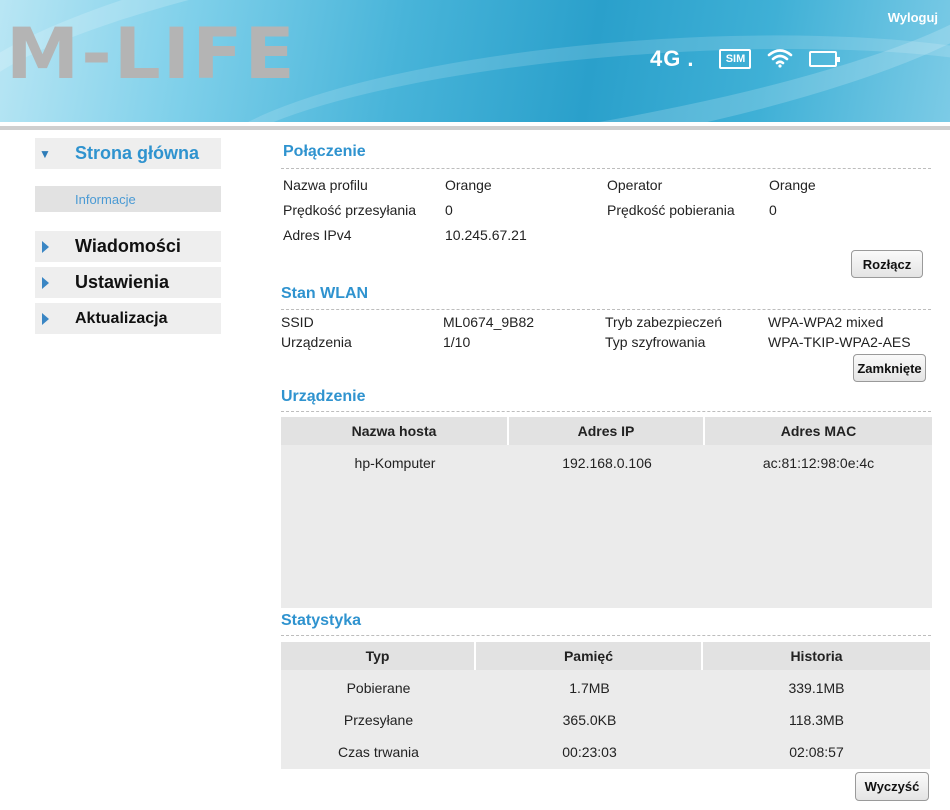 The height and width of the screenshot is (810, 950). I want to click on sidebar-item-label: Strona główna, so click(137, 153).